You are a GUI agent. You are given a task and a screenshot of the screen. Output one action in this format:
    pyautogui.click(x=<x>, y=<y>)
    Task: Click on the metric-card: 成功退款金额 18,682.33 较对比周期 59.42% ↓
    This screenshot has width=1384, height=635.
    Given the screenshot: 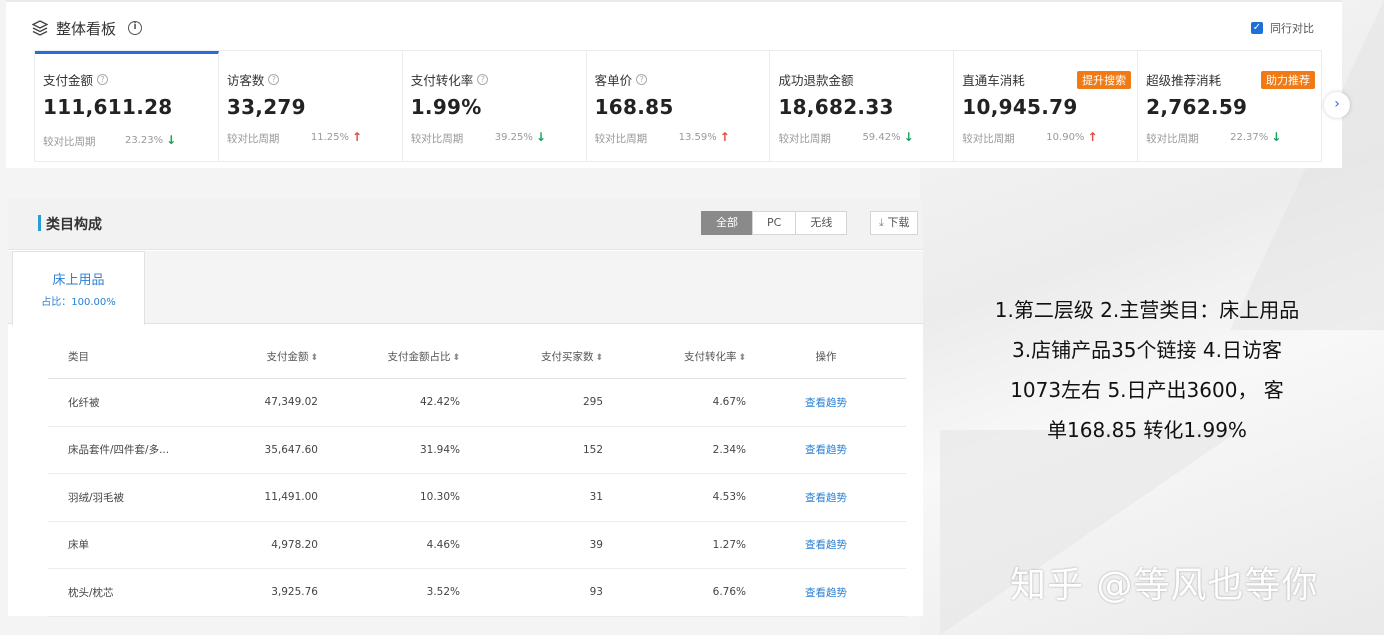 What is the action you would take?
    pyautogui.click(x=862, y=106)
    